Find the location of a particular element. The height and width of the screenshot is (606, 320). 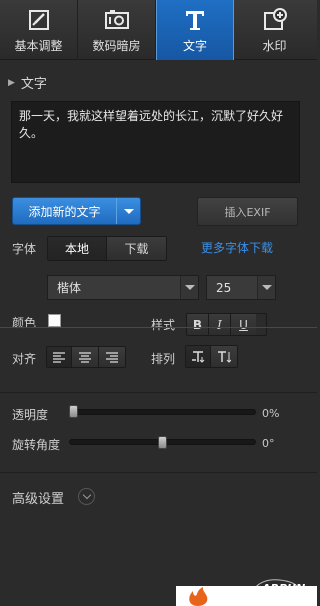

font-family-value: 楷体 is located at coordinates (69, 288).